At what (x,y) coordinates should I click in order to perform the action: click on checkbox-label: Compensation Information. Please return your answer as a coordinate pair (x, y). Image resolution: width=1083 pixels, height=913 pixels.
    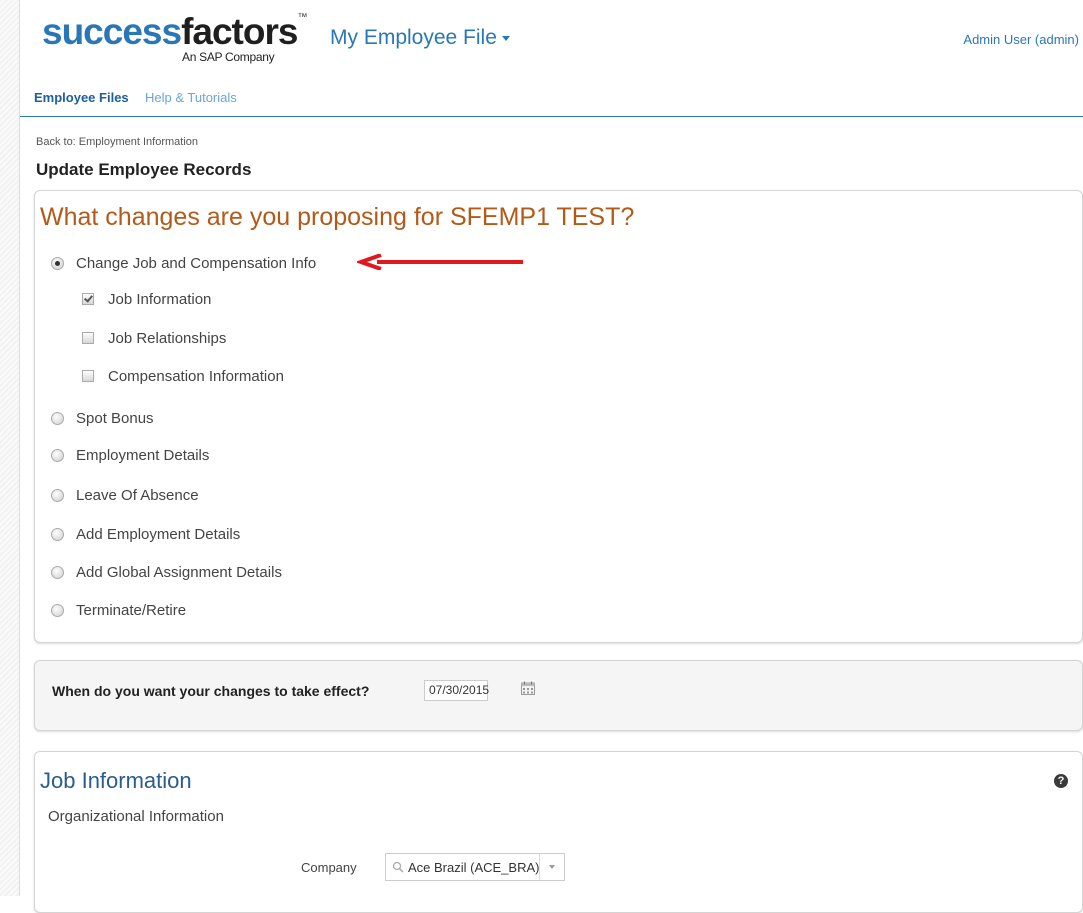
    Looking at the image, I should click on (196, 376).